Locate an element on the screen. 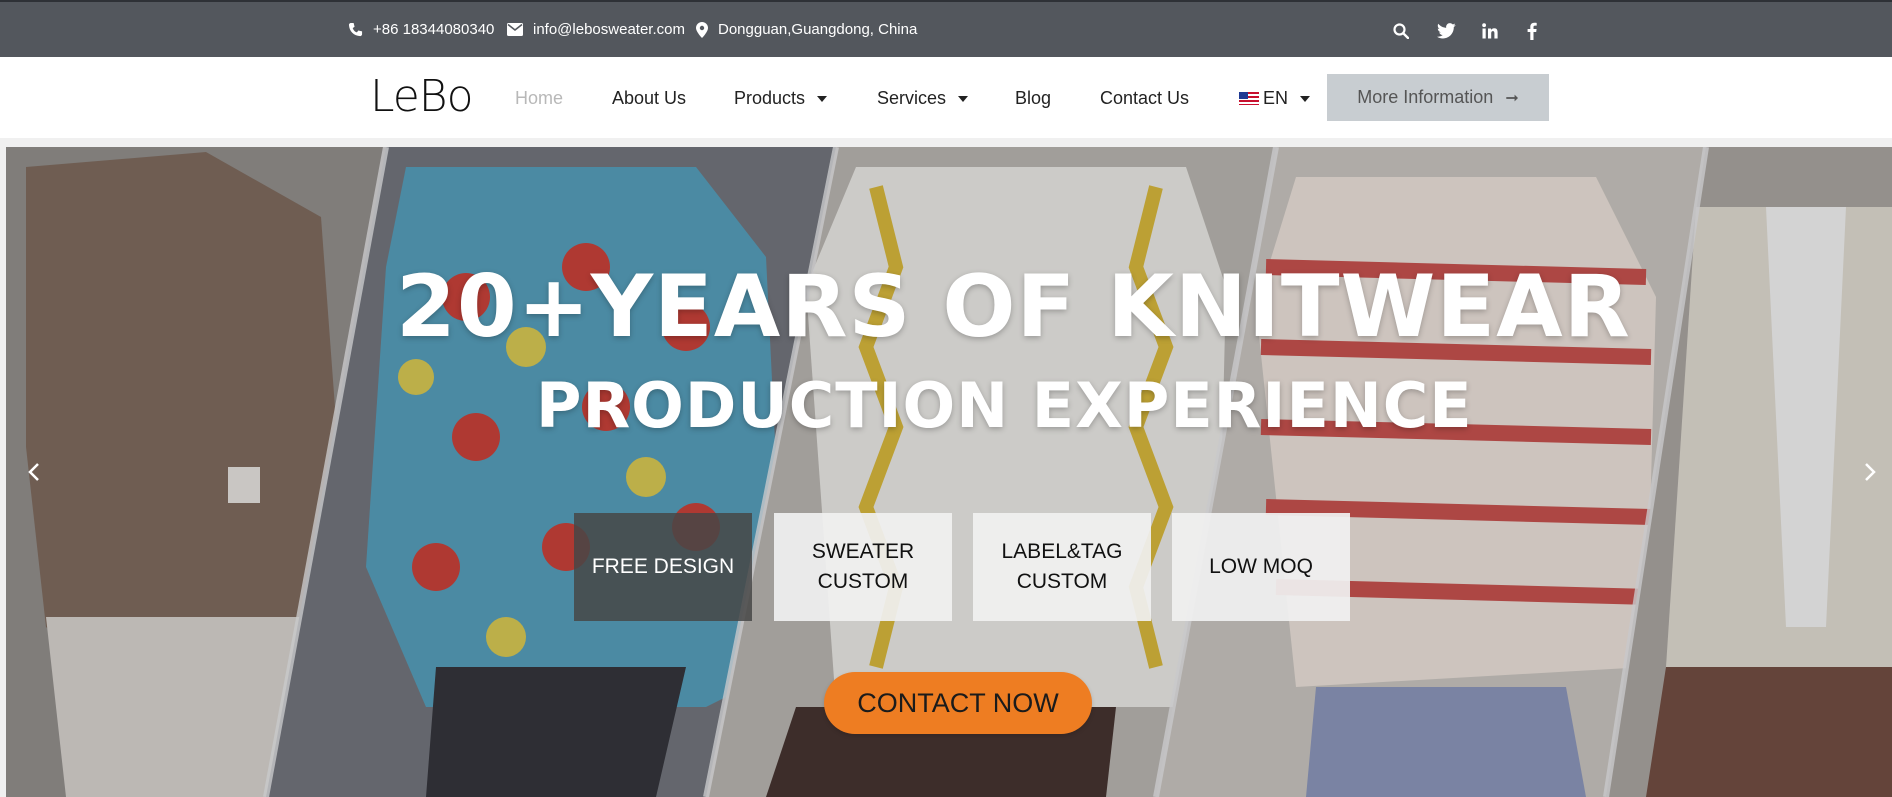 The width and height of the screenshot is (1892, 797). feature-label: LOW MOQ is located at coordinates (1261, 567).